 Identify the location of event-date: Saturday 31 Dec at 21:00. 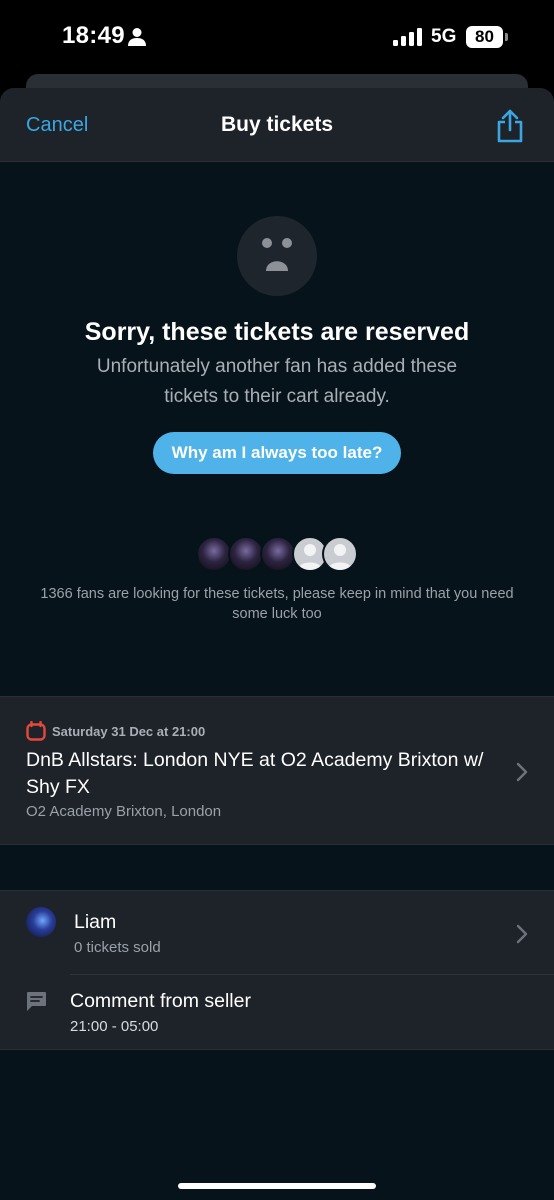
(129, 731).